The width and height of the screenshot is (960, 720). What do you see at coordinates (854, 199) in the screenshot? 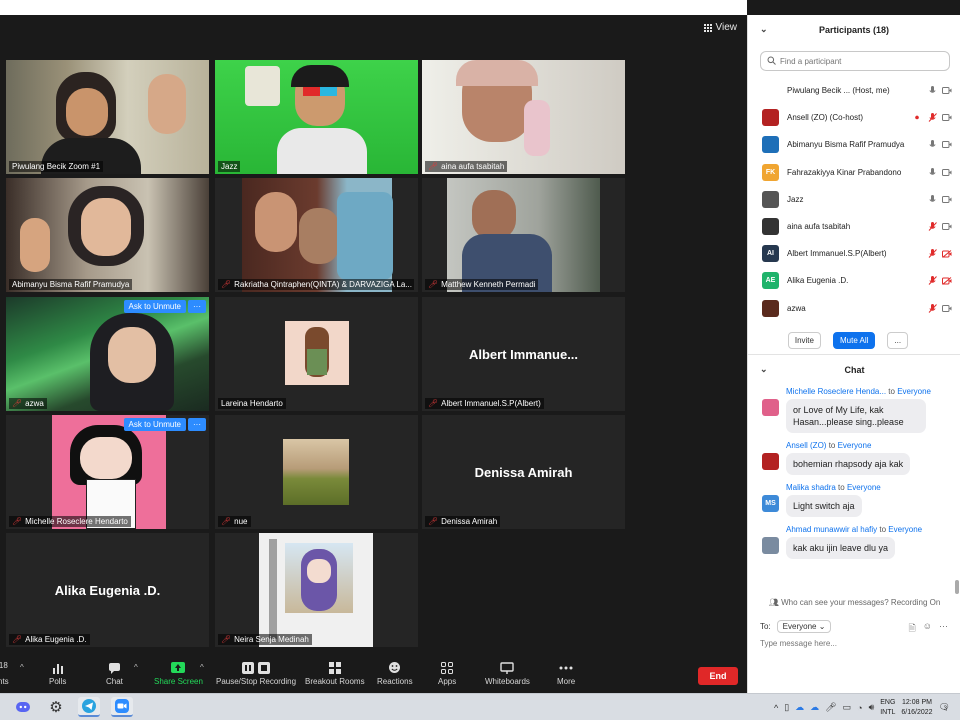
I see `participant-row: Jazz` at bounding box center [854, 199].